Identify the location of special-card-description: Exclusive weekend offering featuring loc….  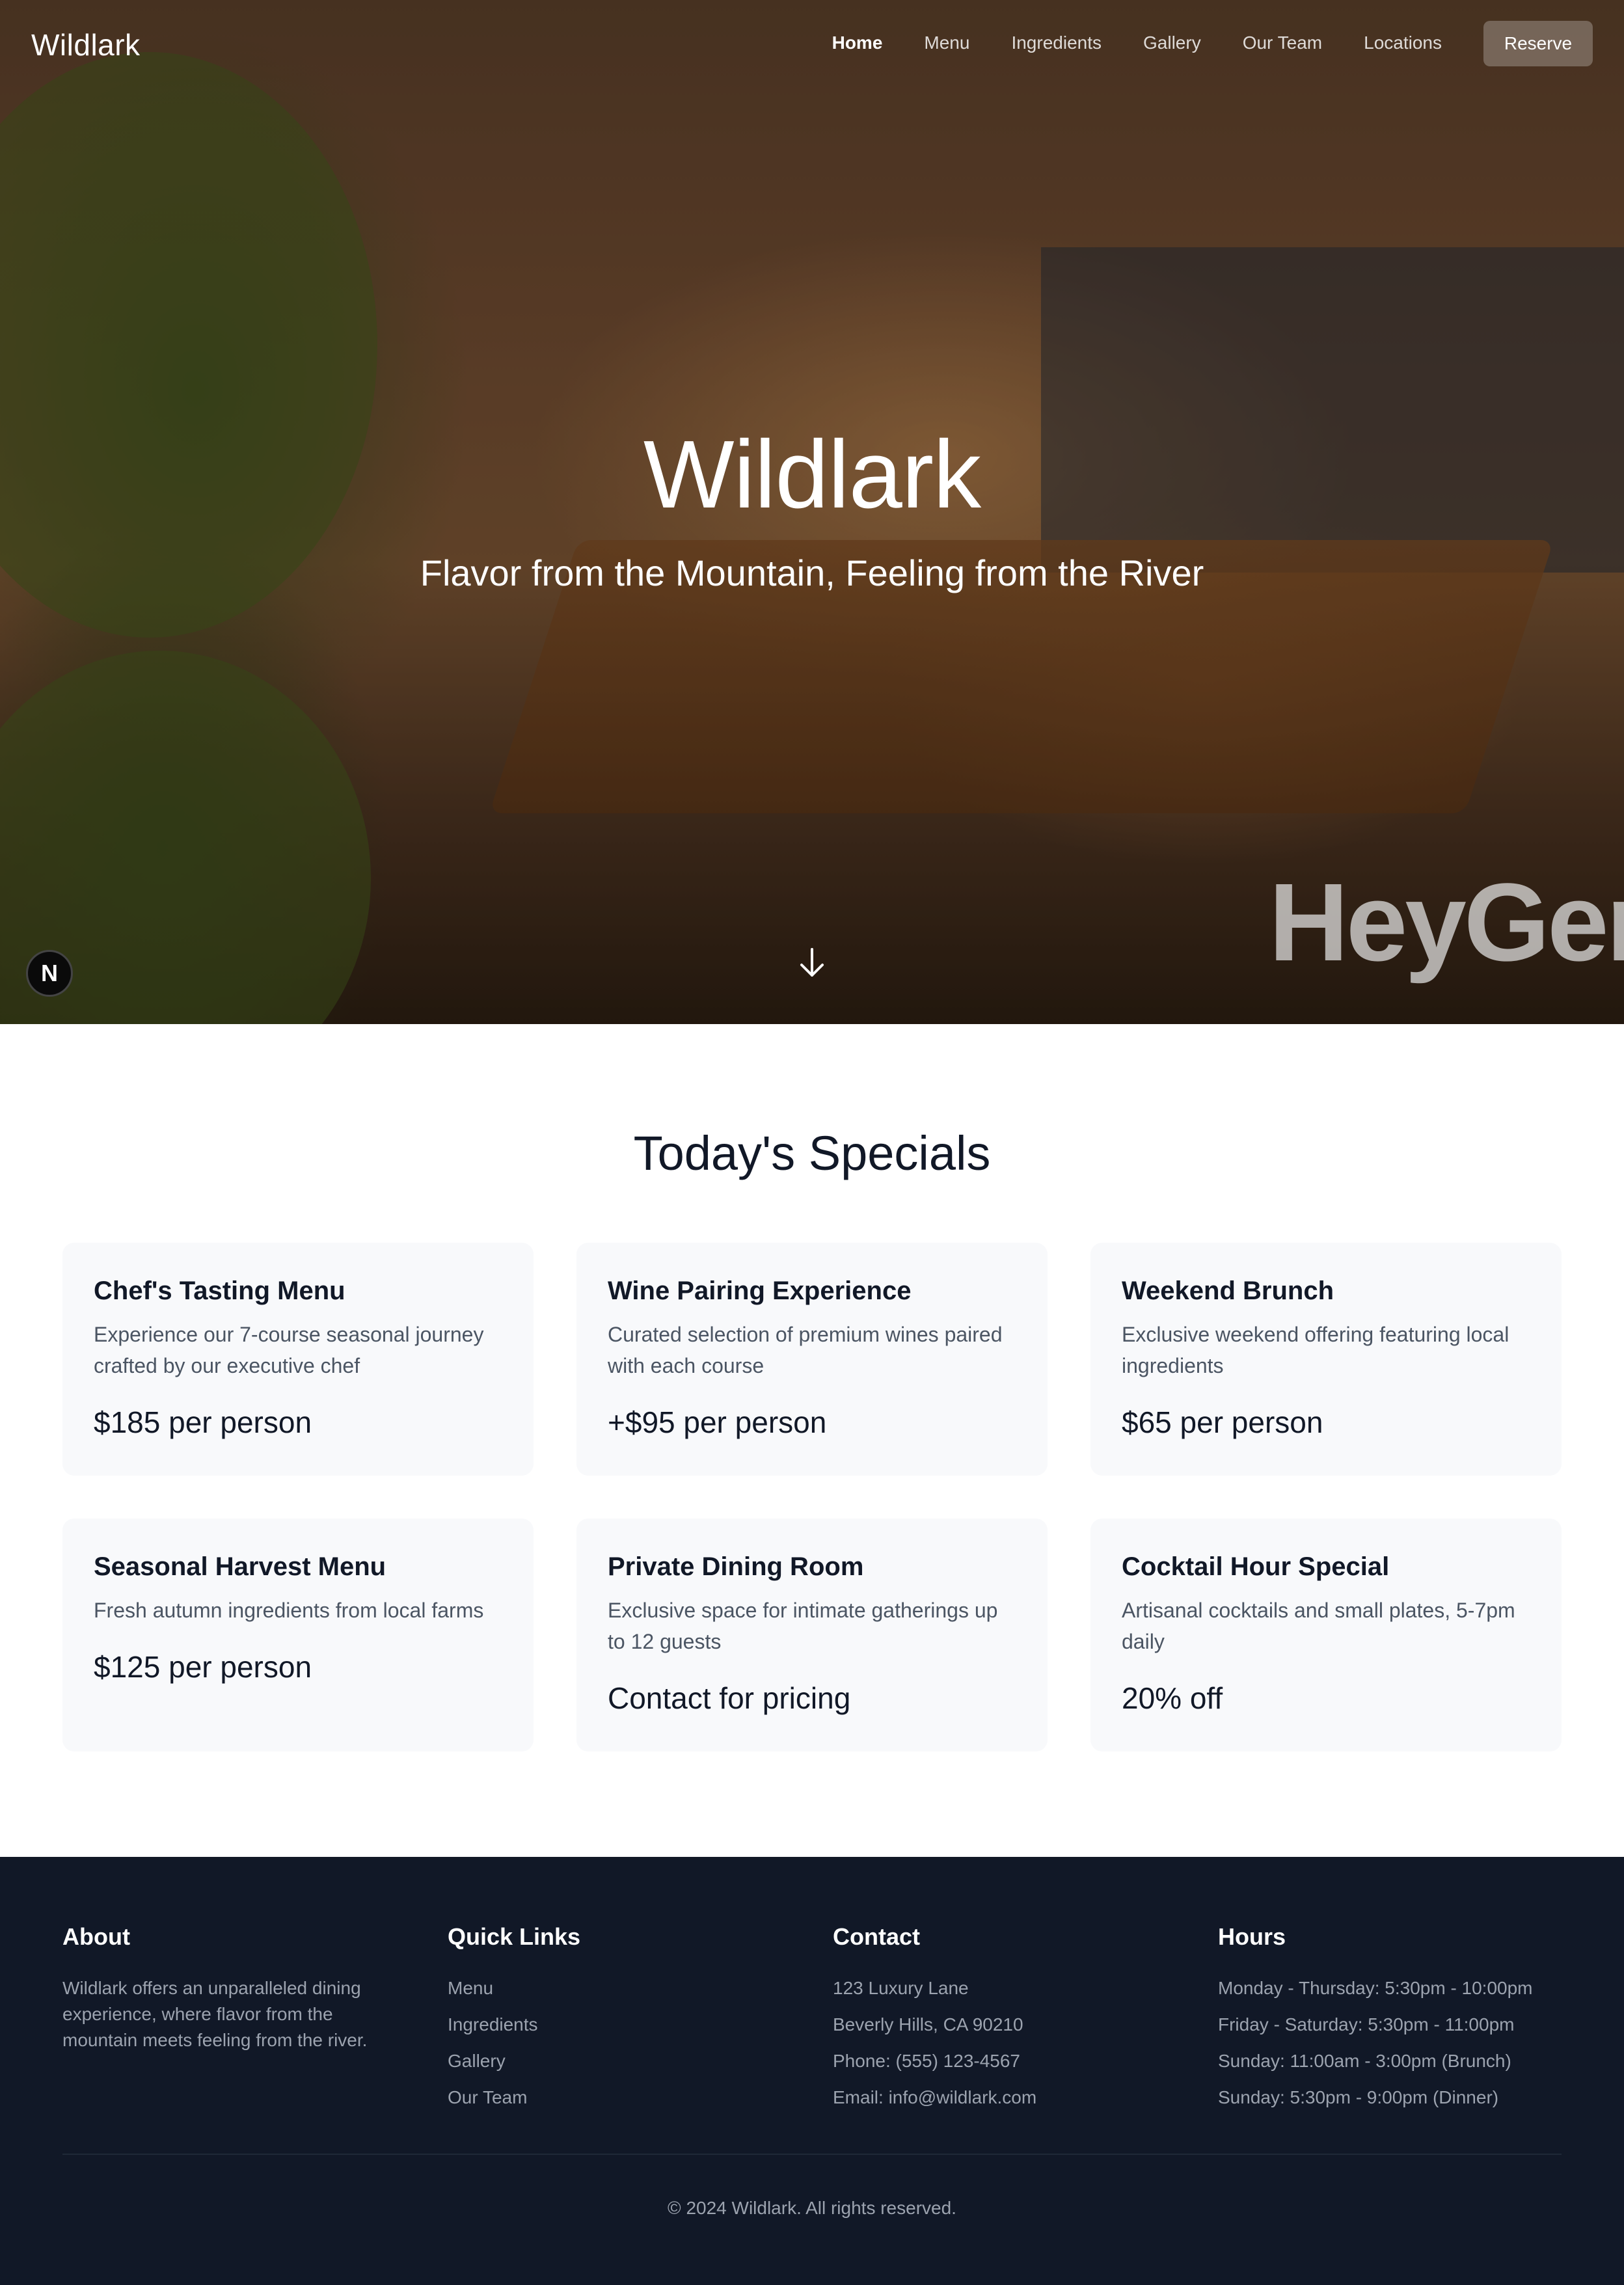
(1315, 1350).